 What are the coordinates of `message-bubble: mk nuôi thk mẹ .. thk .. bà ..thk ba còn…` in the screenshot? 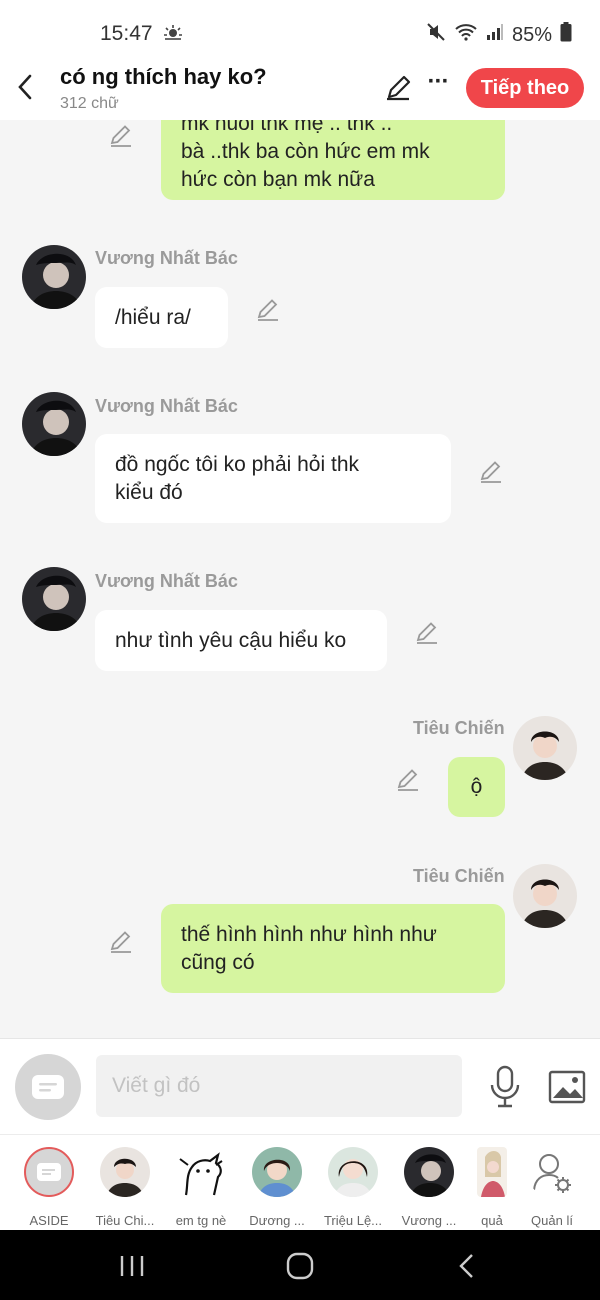 It's located at (333, 160).